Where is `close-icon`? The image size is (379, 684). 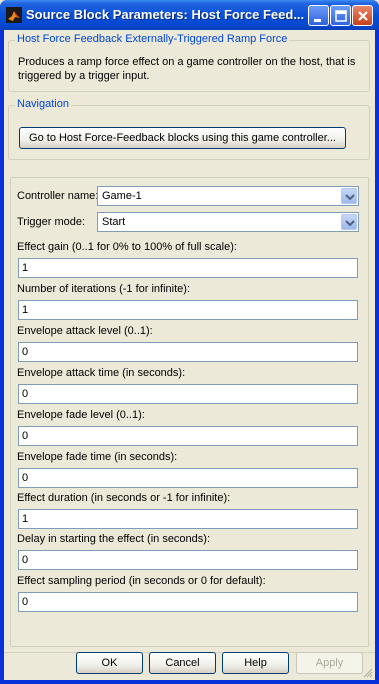
close-icon is located at coordinates (363, 16).